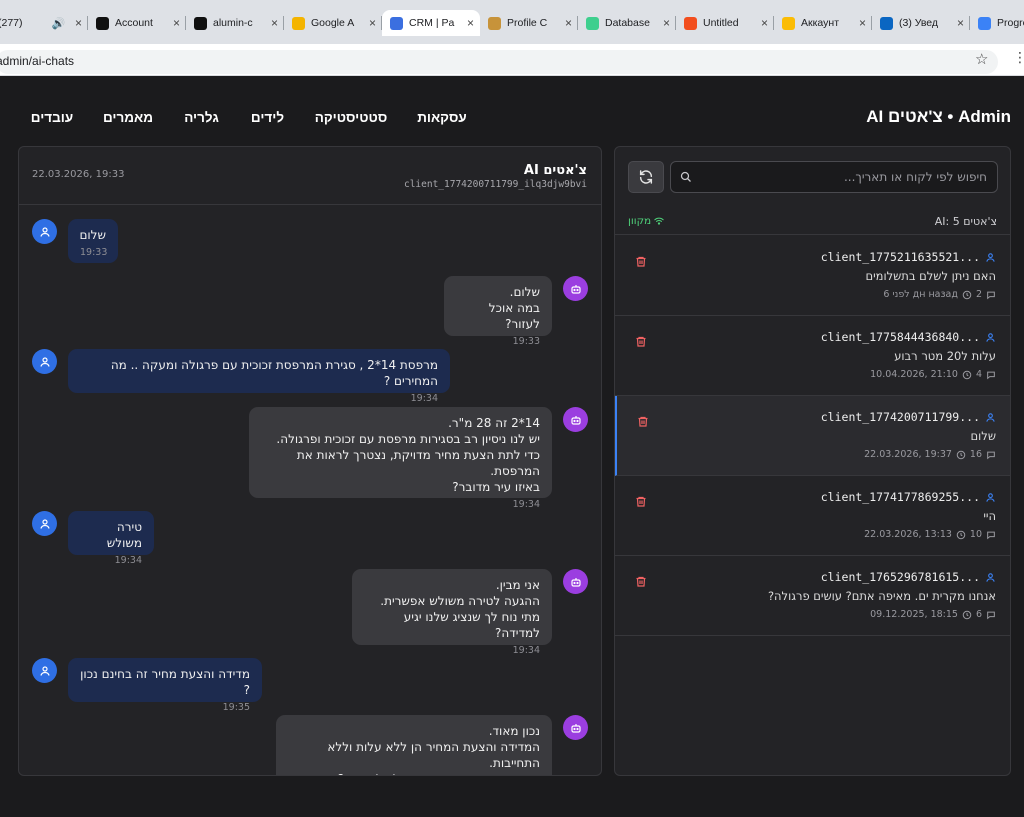 This screenshot has width=1024, height=817. What do you see at coordinates (975, 454) in the screenshot?
I see `message-count: 16` at bounding box center [975, 454].